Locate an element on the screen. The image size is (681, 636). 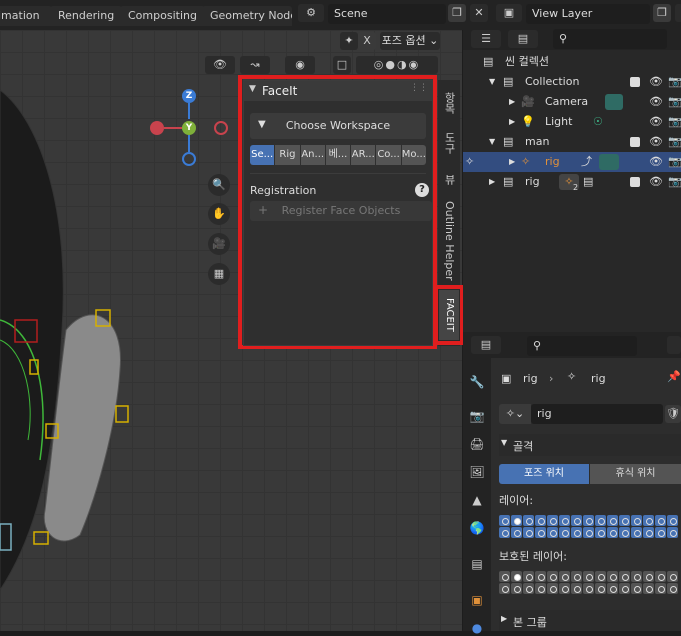
view-layer-icon: 🖼 is located at coordinates (477, 472).